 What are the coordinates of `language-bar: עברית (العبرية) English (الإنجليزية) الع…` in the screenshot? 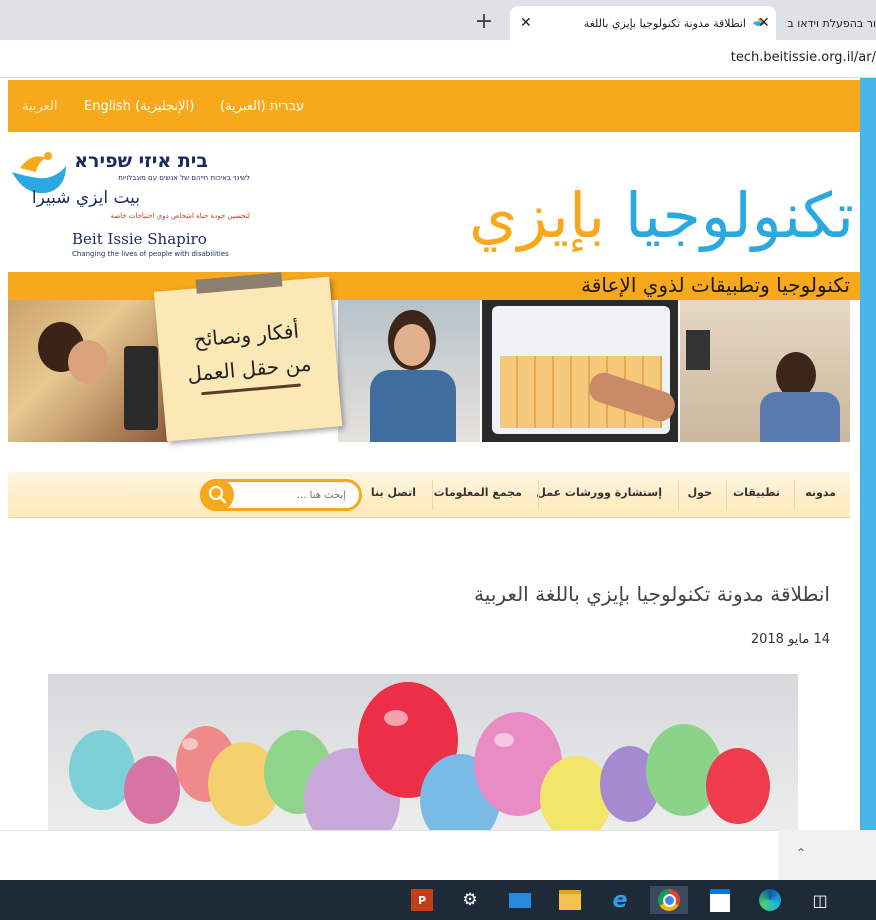 It's located at (434, 106).